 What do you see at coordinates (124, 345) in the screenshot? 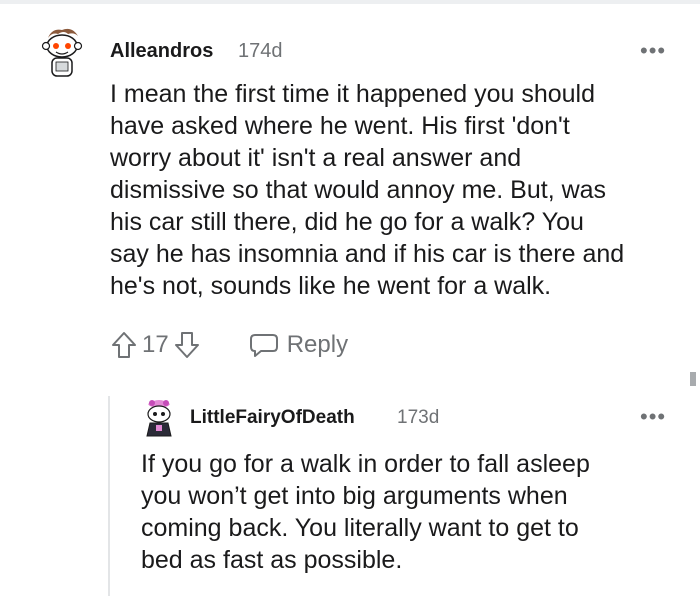
I see `upvote-icon` at bounding box center [124, 345].